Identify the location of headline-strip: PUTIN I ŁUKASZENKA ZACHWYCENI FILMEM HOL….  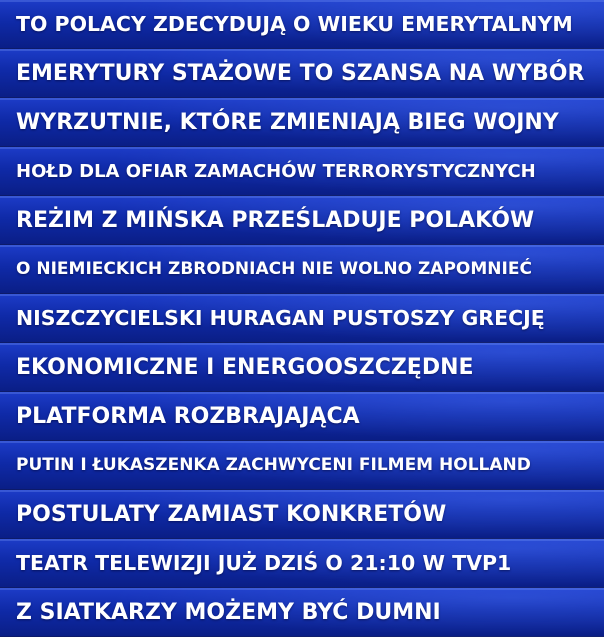
(302, 465).